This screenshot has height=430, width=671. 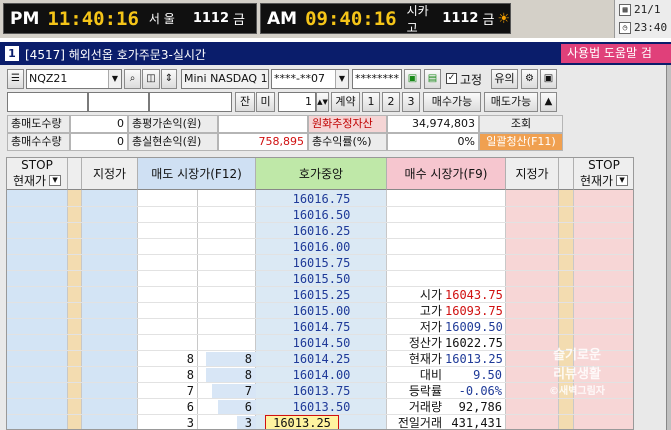 What do you see at coordinates (451, 78) in the screenshot?
I see `fix-checkbox: ✓` at bounding box center [451, 78].